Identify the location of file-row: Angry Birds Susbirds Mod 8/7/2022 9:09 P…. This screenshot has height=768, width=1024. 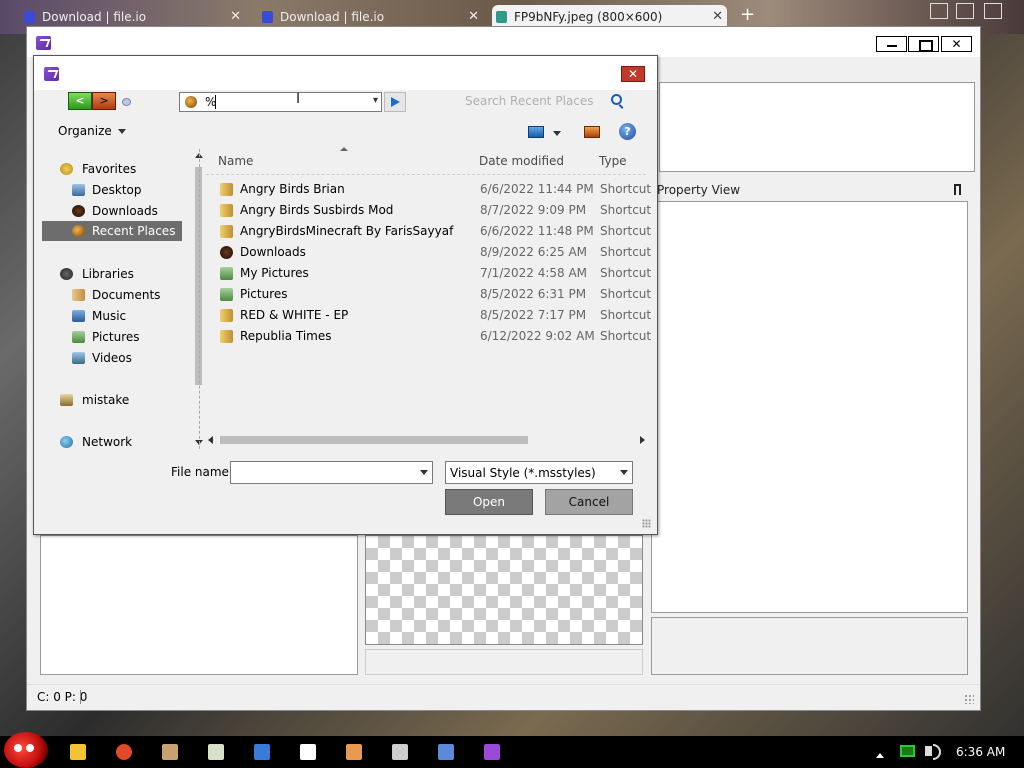
(428, 210).